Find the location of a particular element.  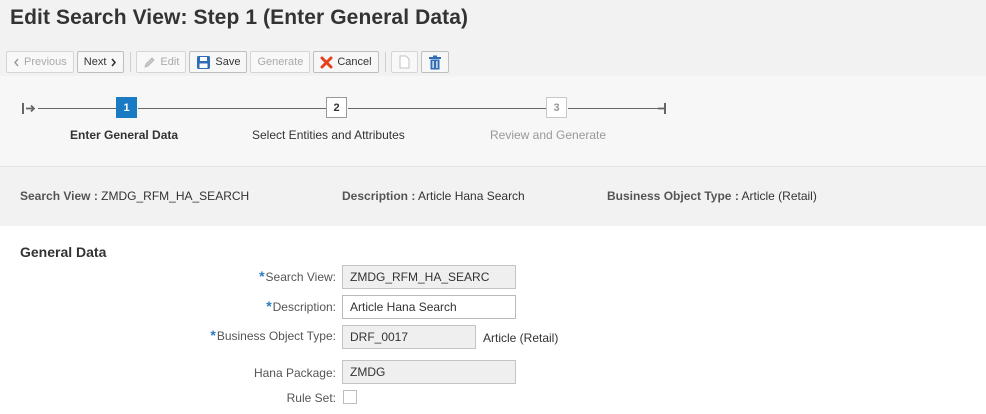

info-search-view-label: Search View : is located at coordinates (59, 196).